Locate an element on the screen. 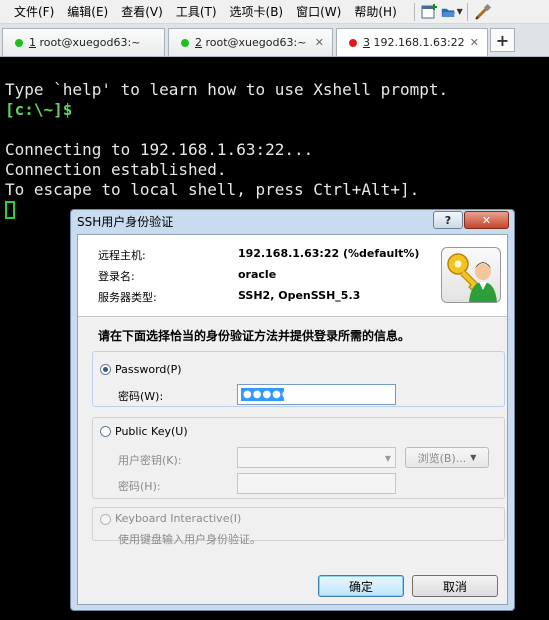 Image resolution: width=549 pixels, height=620 pixels. user-label: 登录名: is located at coordinates (116, 276).